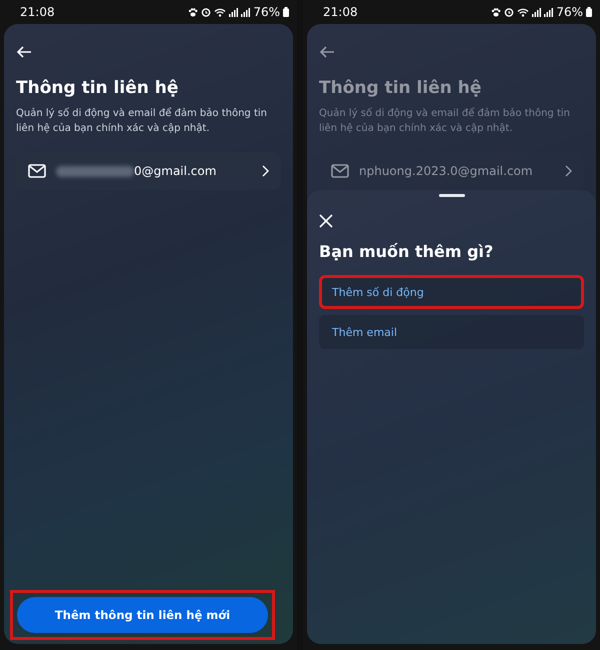 The width and height of the screenshot is (600, 650). What do you see at coordinates (24, 52) in the screenshot?
I see `back-arrow-icon` at bounding box center [24, 52].